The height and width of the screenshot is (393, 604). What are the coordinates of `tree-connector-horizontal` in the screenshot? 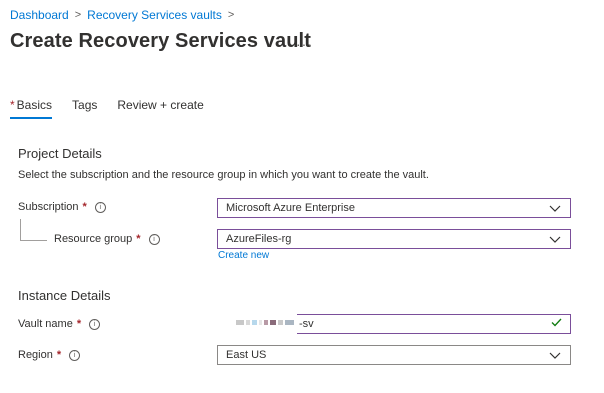 It's located at (33, 240).